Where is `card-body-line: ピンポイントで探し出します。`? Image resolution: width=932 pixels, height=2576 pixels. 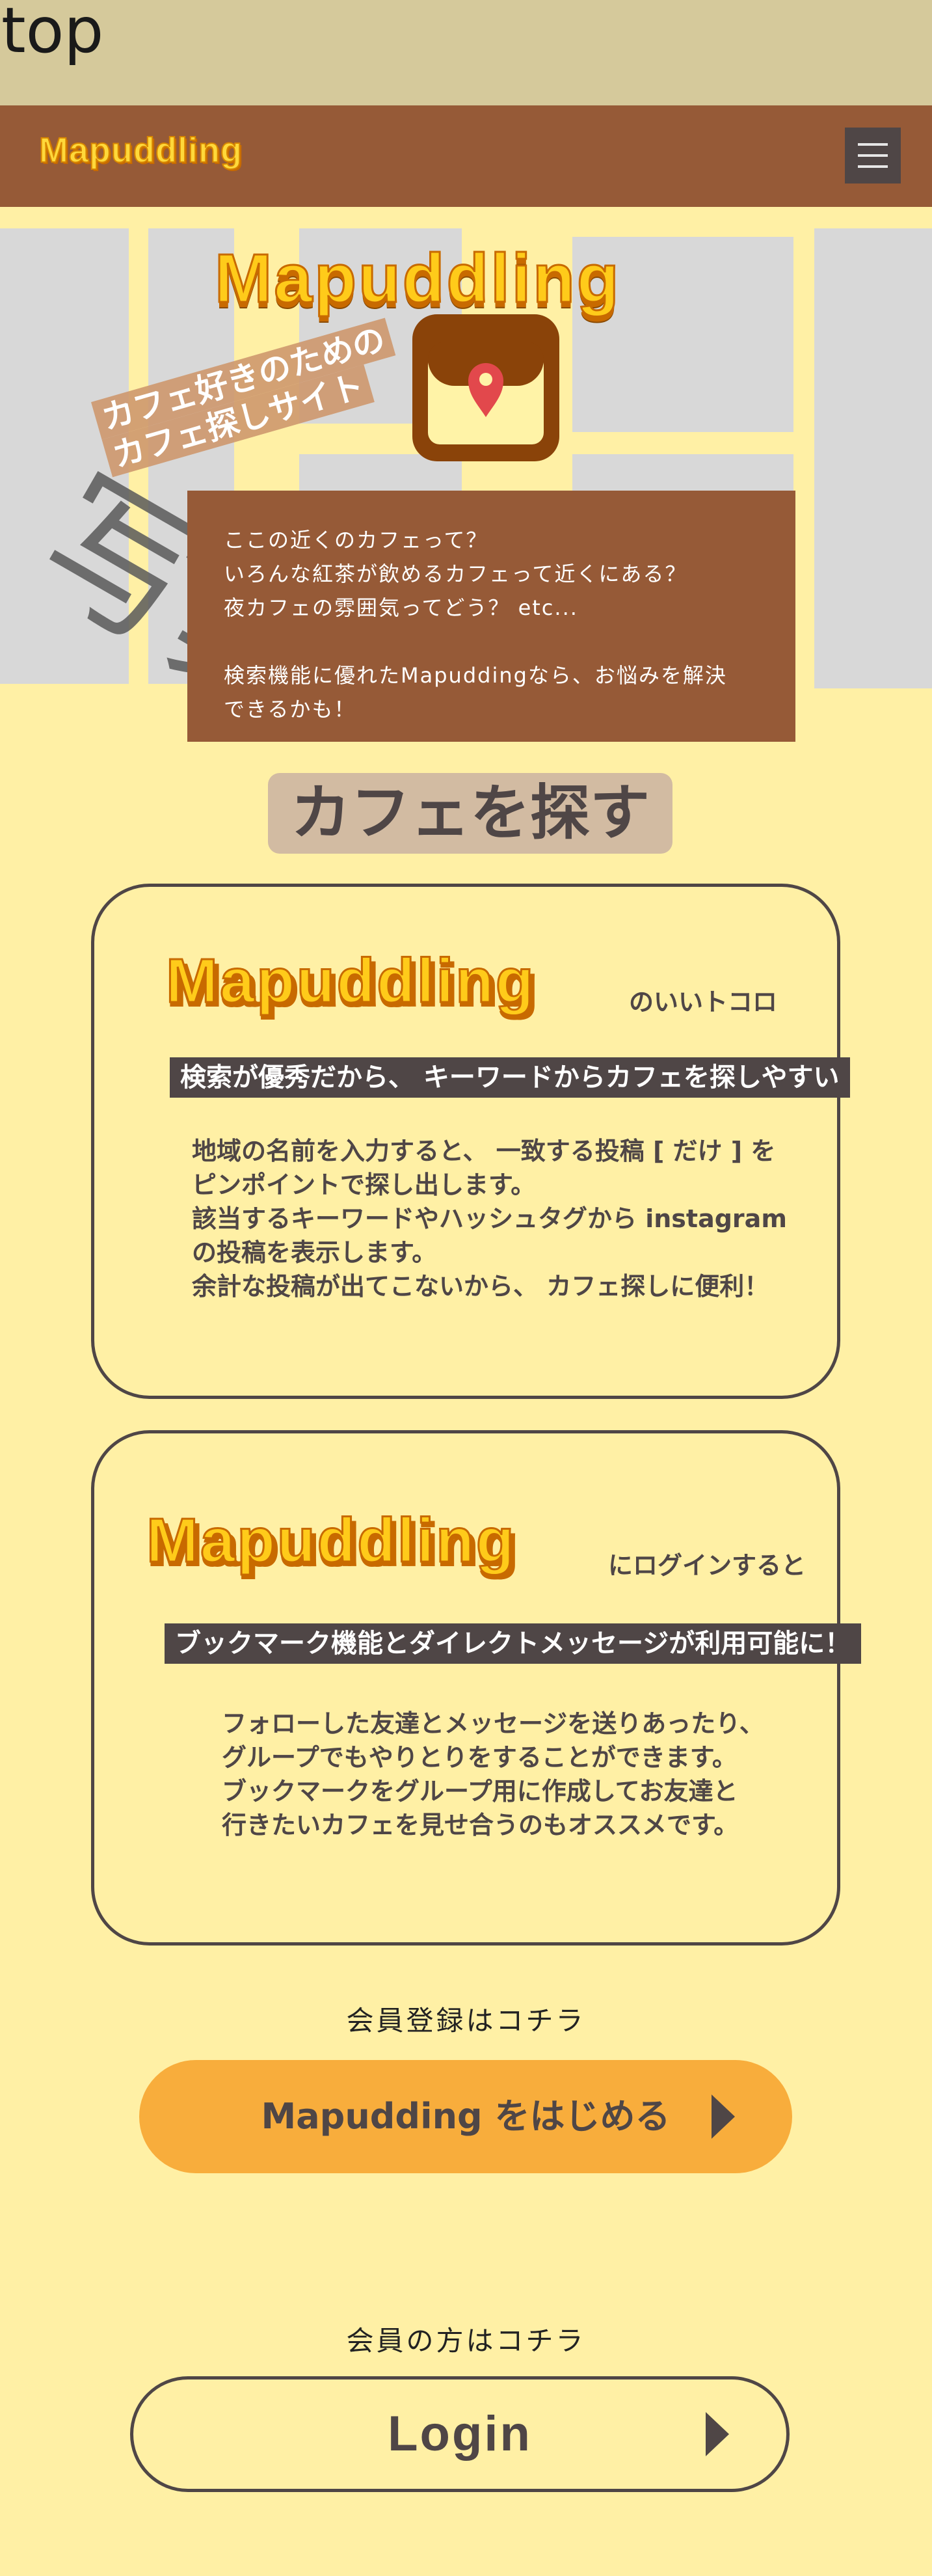 card-body-line: ピンポイントで探し出します。 is located at coordinates (364, 1185).